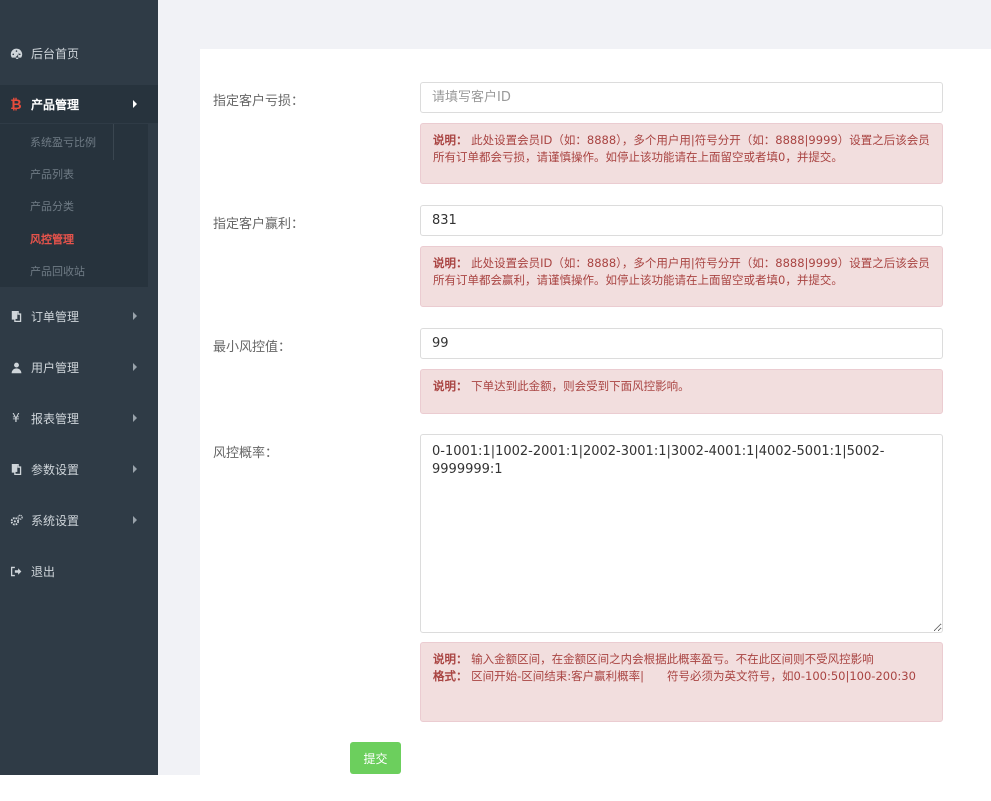 This screenshot has height=801, width=991. Describe the element at coordinates (52, 206) in the screenshot. I see `sub-item-label: 产品分类` at that location.